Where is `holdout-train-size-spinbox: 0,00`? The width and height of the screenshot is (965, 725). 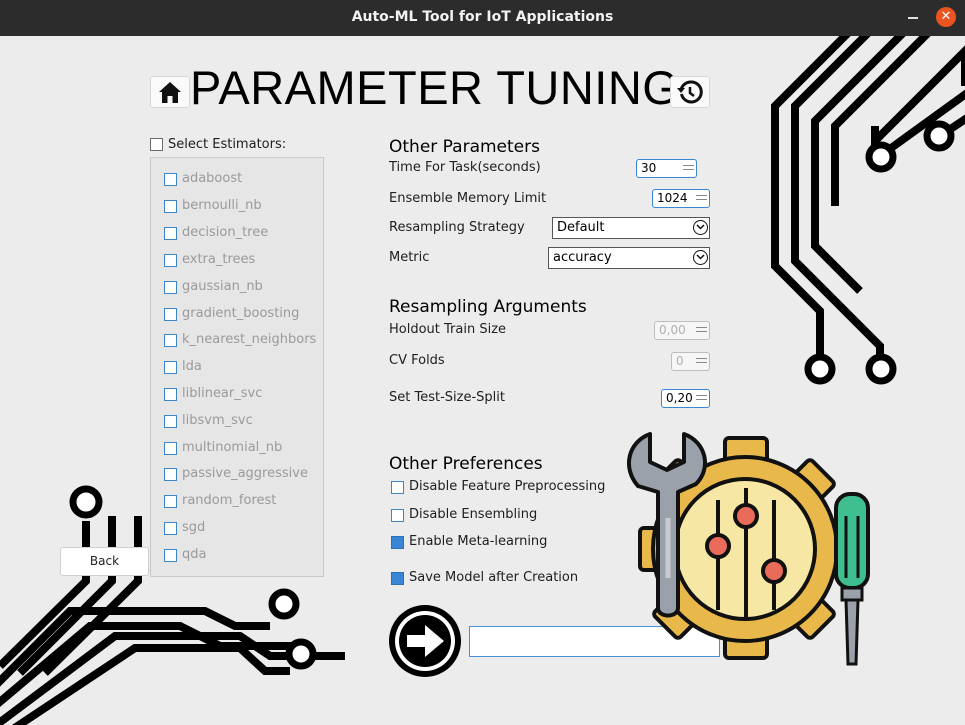
holdout-train-size-spinbox: 0,00 is located at coordinates (682, 330).